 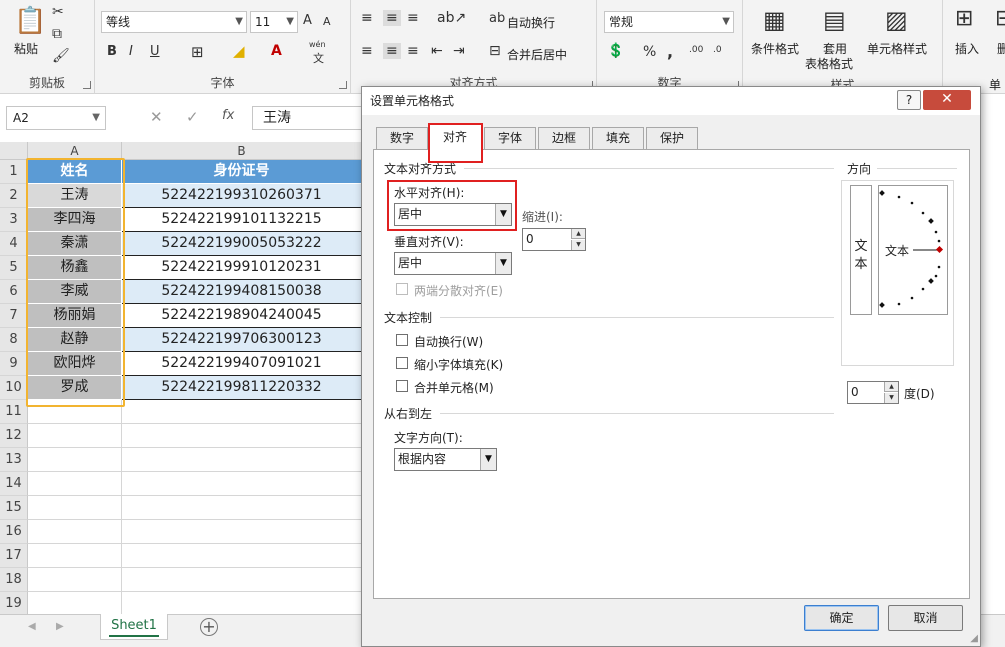 I want to click on name-box: A2 ▼, so click(x=56, y=118).